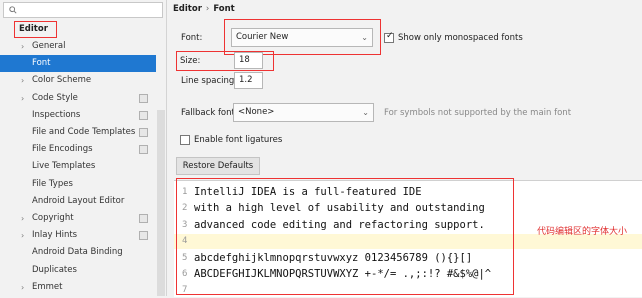 This screenshot has height=298, width=642. Describe the element at coordinates (238, 140) in the screenshot. I see `ligatures-label: Enable font ligatures` at that location.